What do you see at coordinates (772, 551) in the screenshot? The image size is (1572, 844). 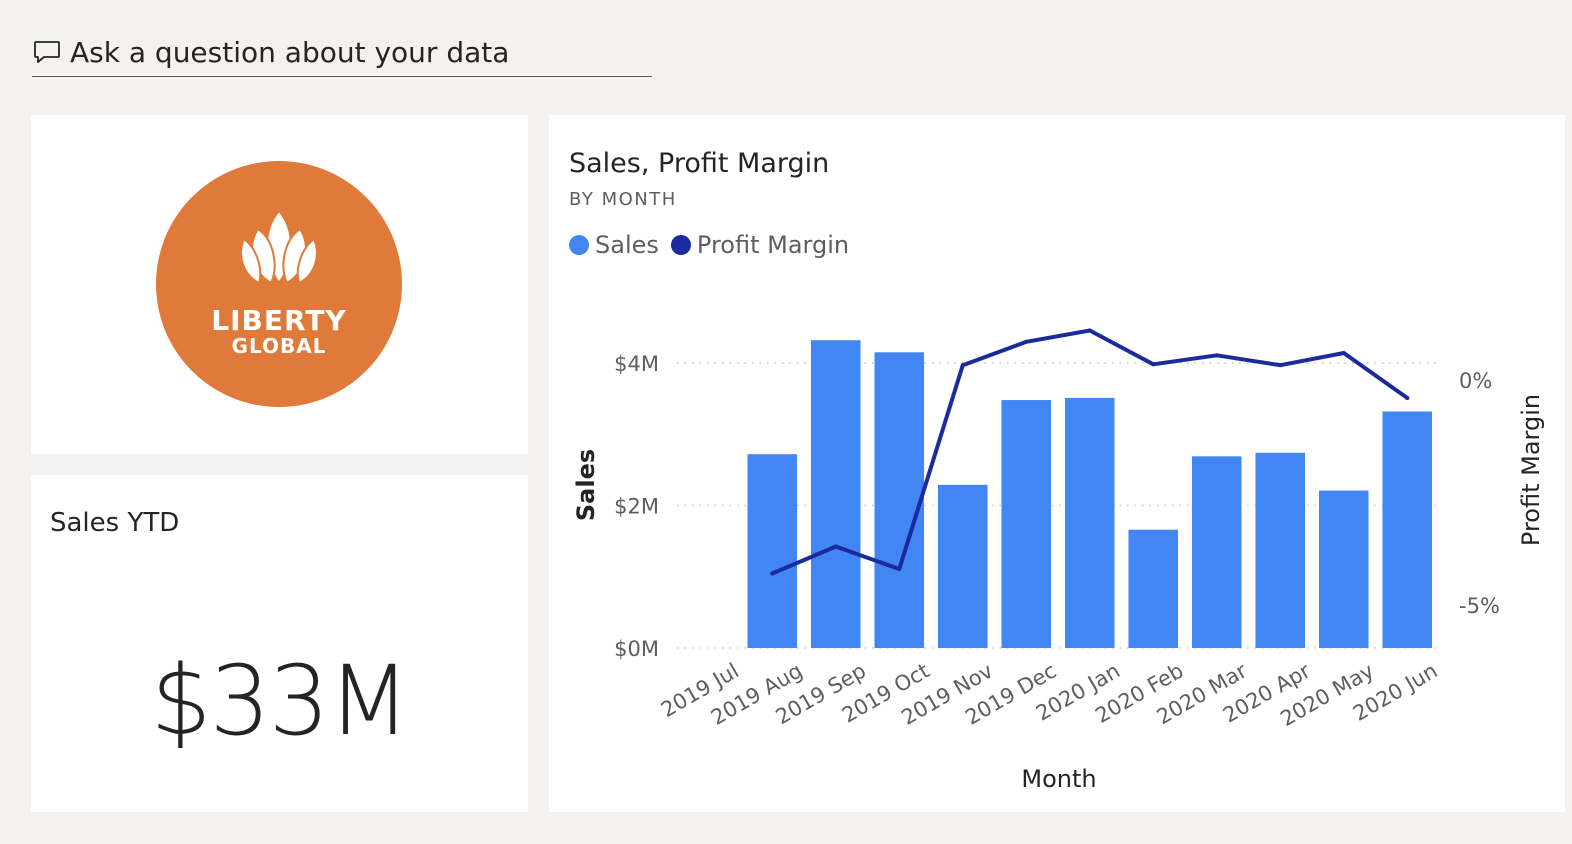 I see `bar-2019-aug` at bounding box center [772, 551].